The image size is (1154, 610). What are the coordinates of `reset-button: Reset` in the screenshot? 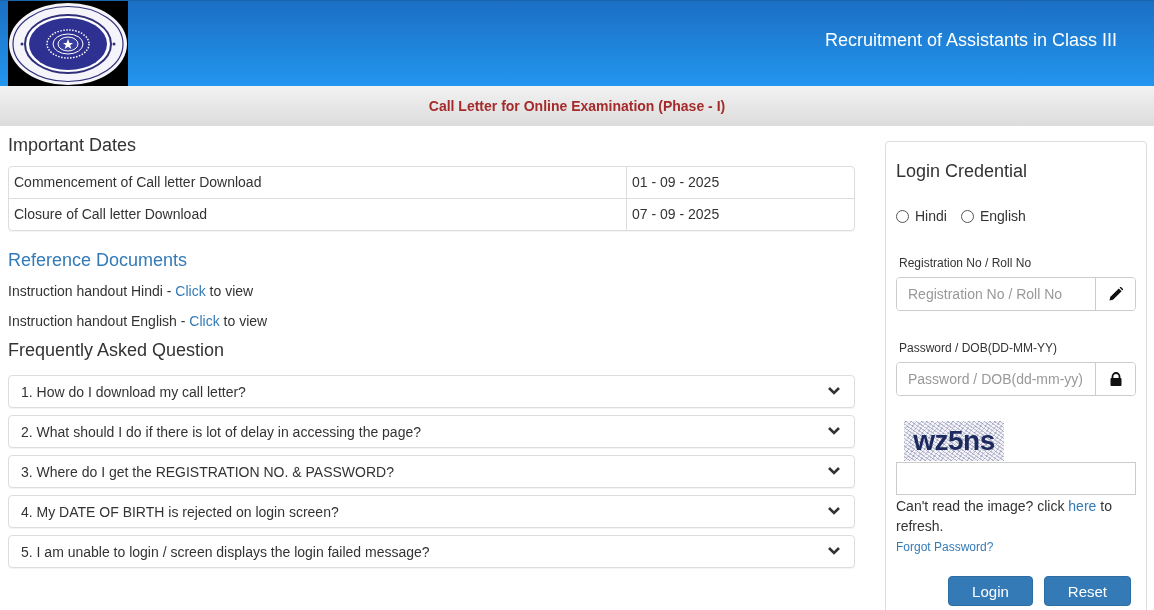 It's located at (1087, 591).